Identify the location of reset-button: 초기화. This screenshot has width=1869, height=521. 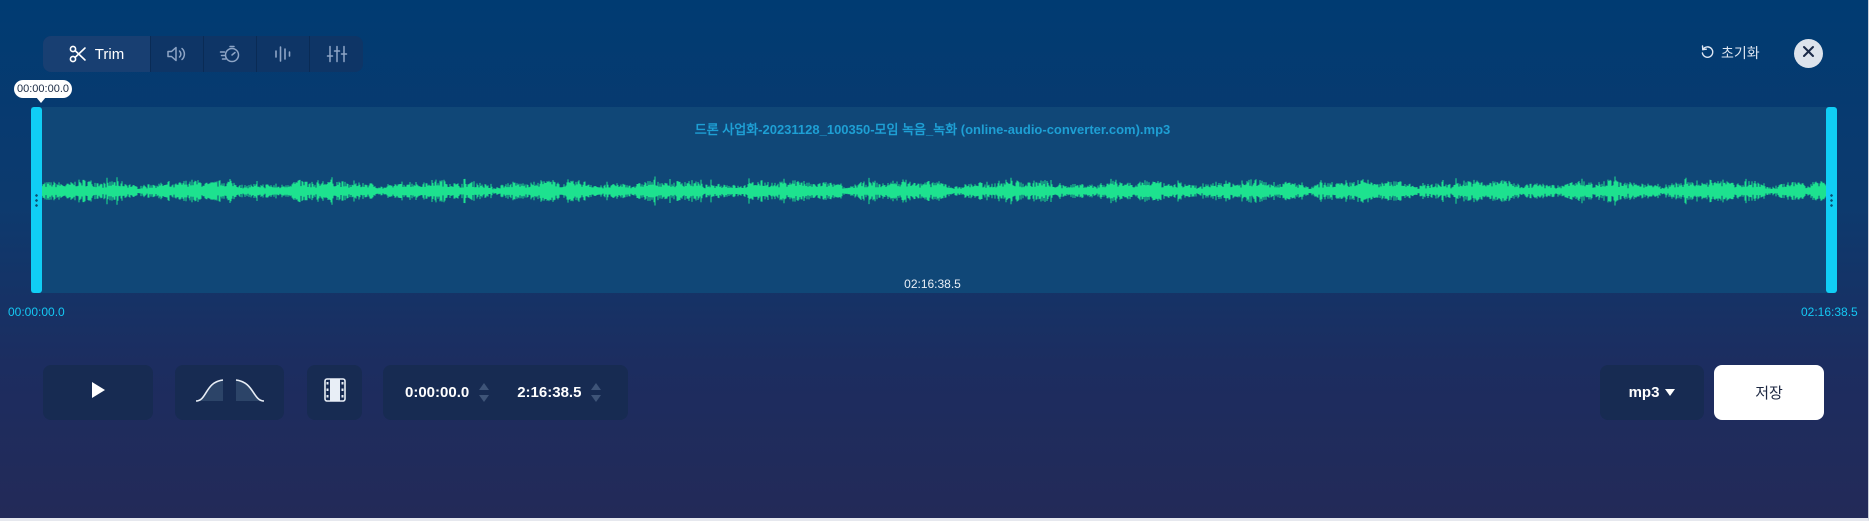
(1730, 53).